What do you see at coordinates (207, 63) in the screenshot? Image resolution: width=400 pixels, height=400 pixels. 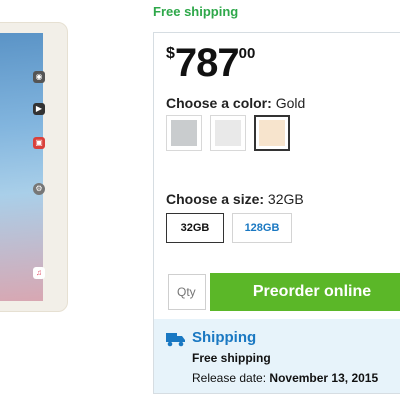 I see `price-main: 787` at bounding box center [207, 63].